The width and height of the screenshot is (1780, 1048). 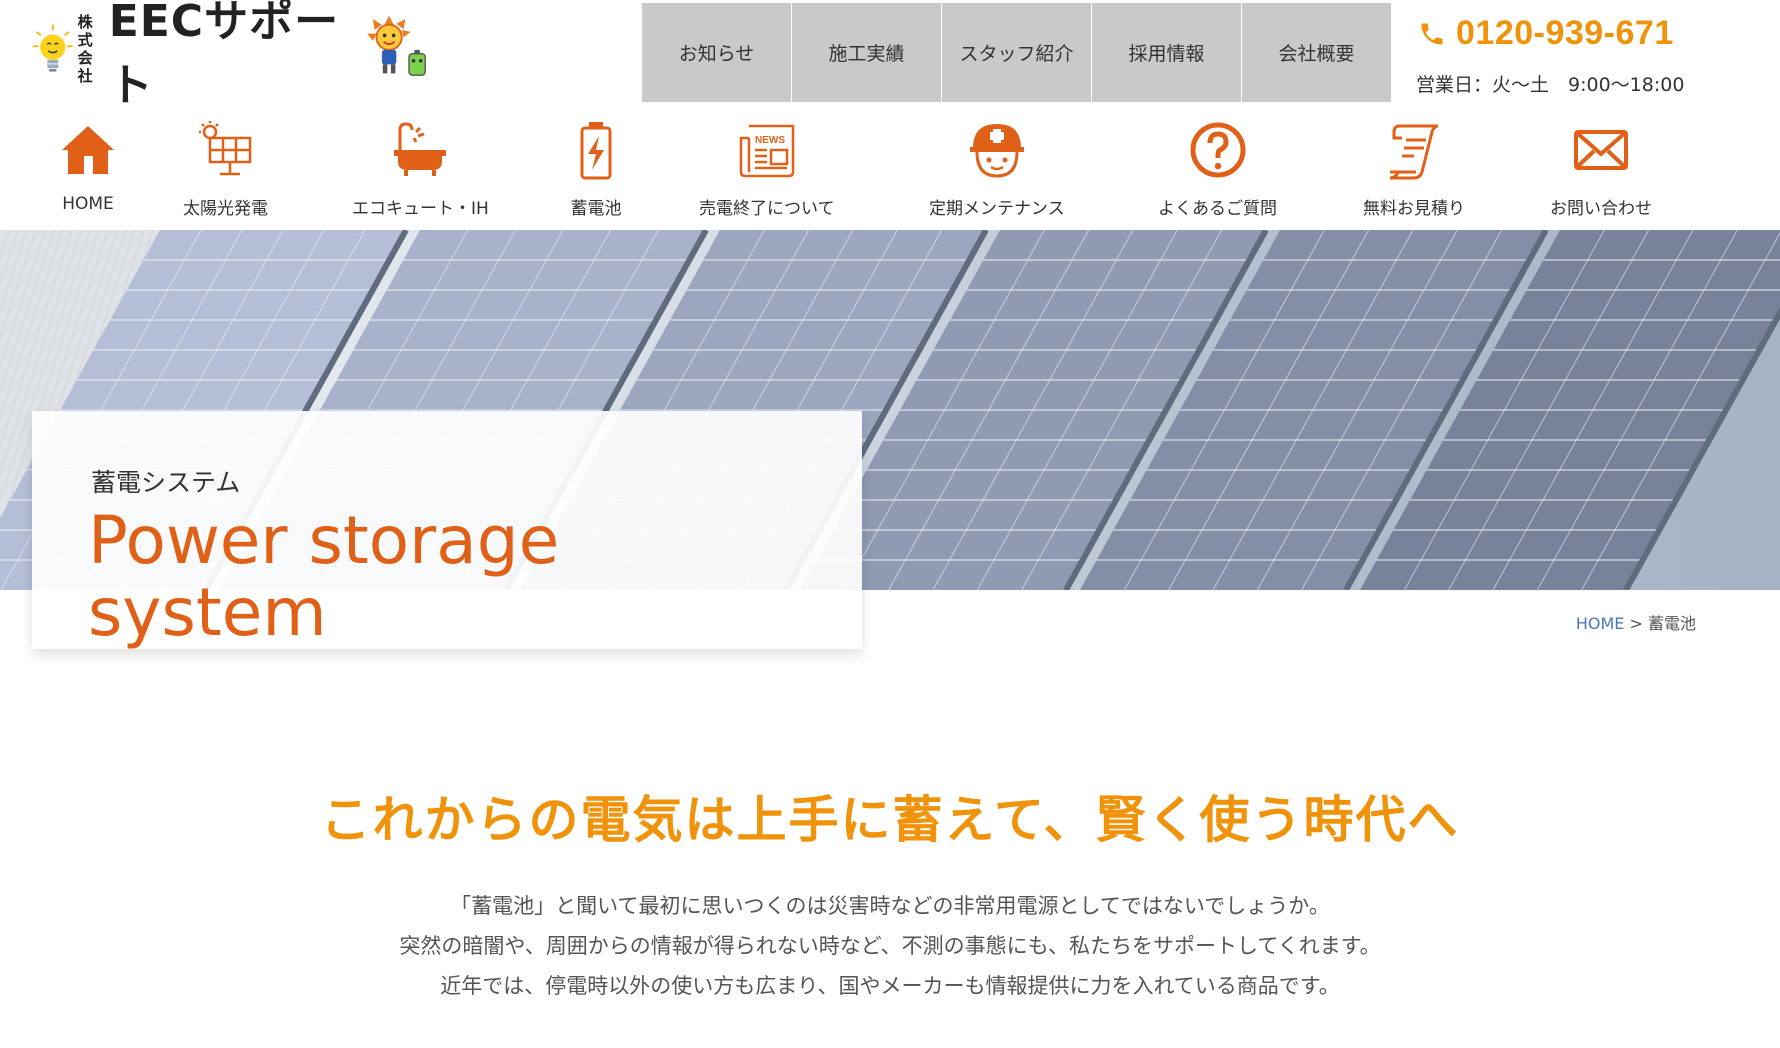 I want to click on iconnav-ecocute-label: エコキュート・IH, so click(x=420, y=209).